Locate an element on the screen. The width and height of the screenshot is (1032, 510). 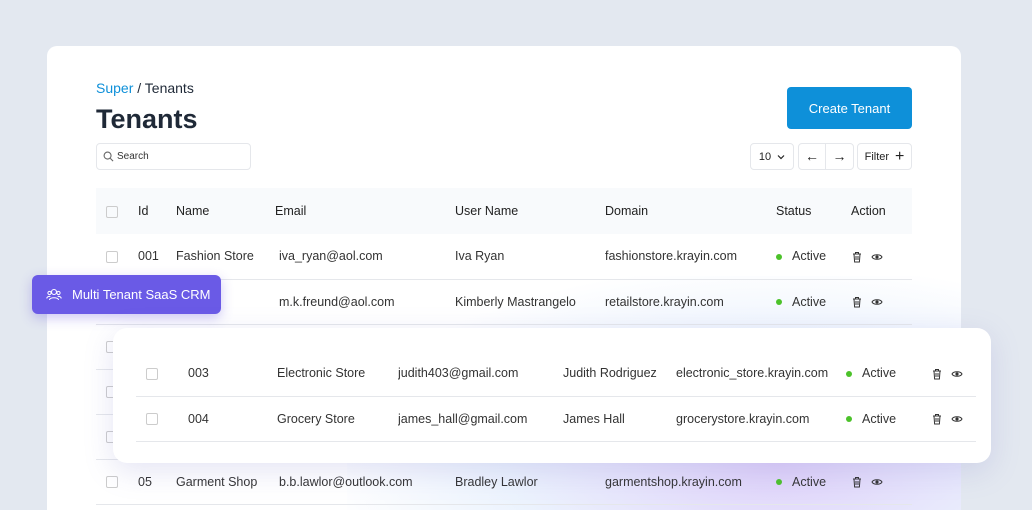
row-domain: retailstore.krayin.com is located at coordinates (690, 302).